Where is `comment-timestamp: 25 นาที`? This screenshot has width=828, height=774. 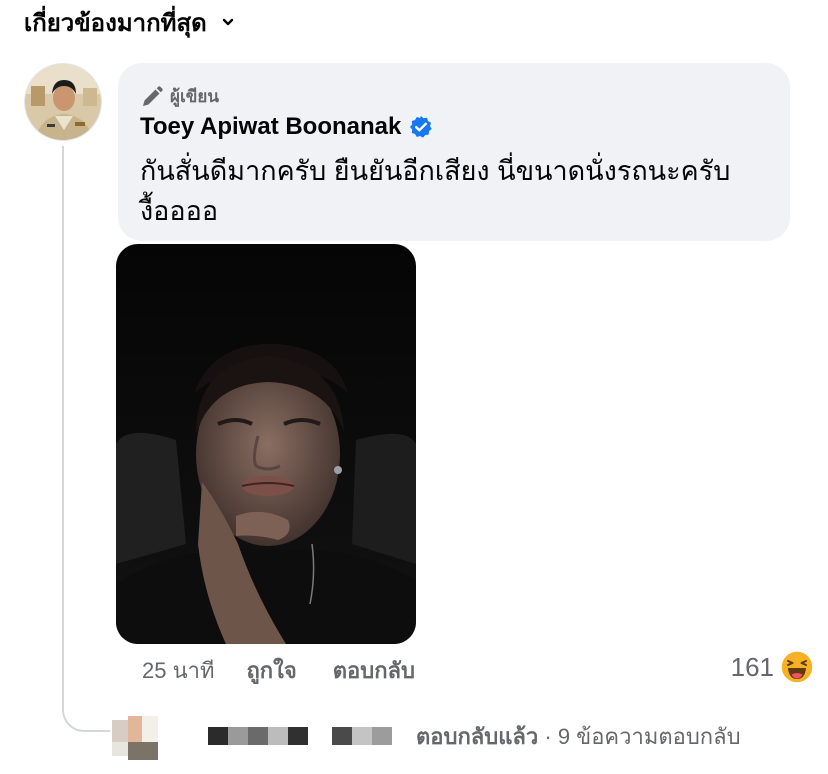
comment-timestamp: 25 นาที is located at coordinates (178, 670).